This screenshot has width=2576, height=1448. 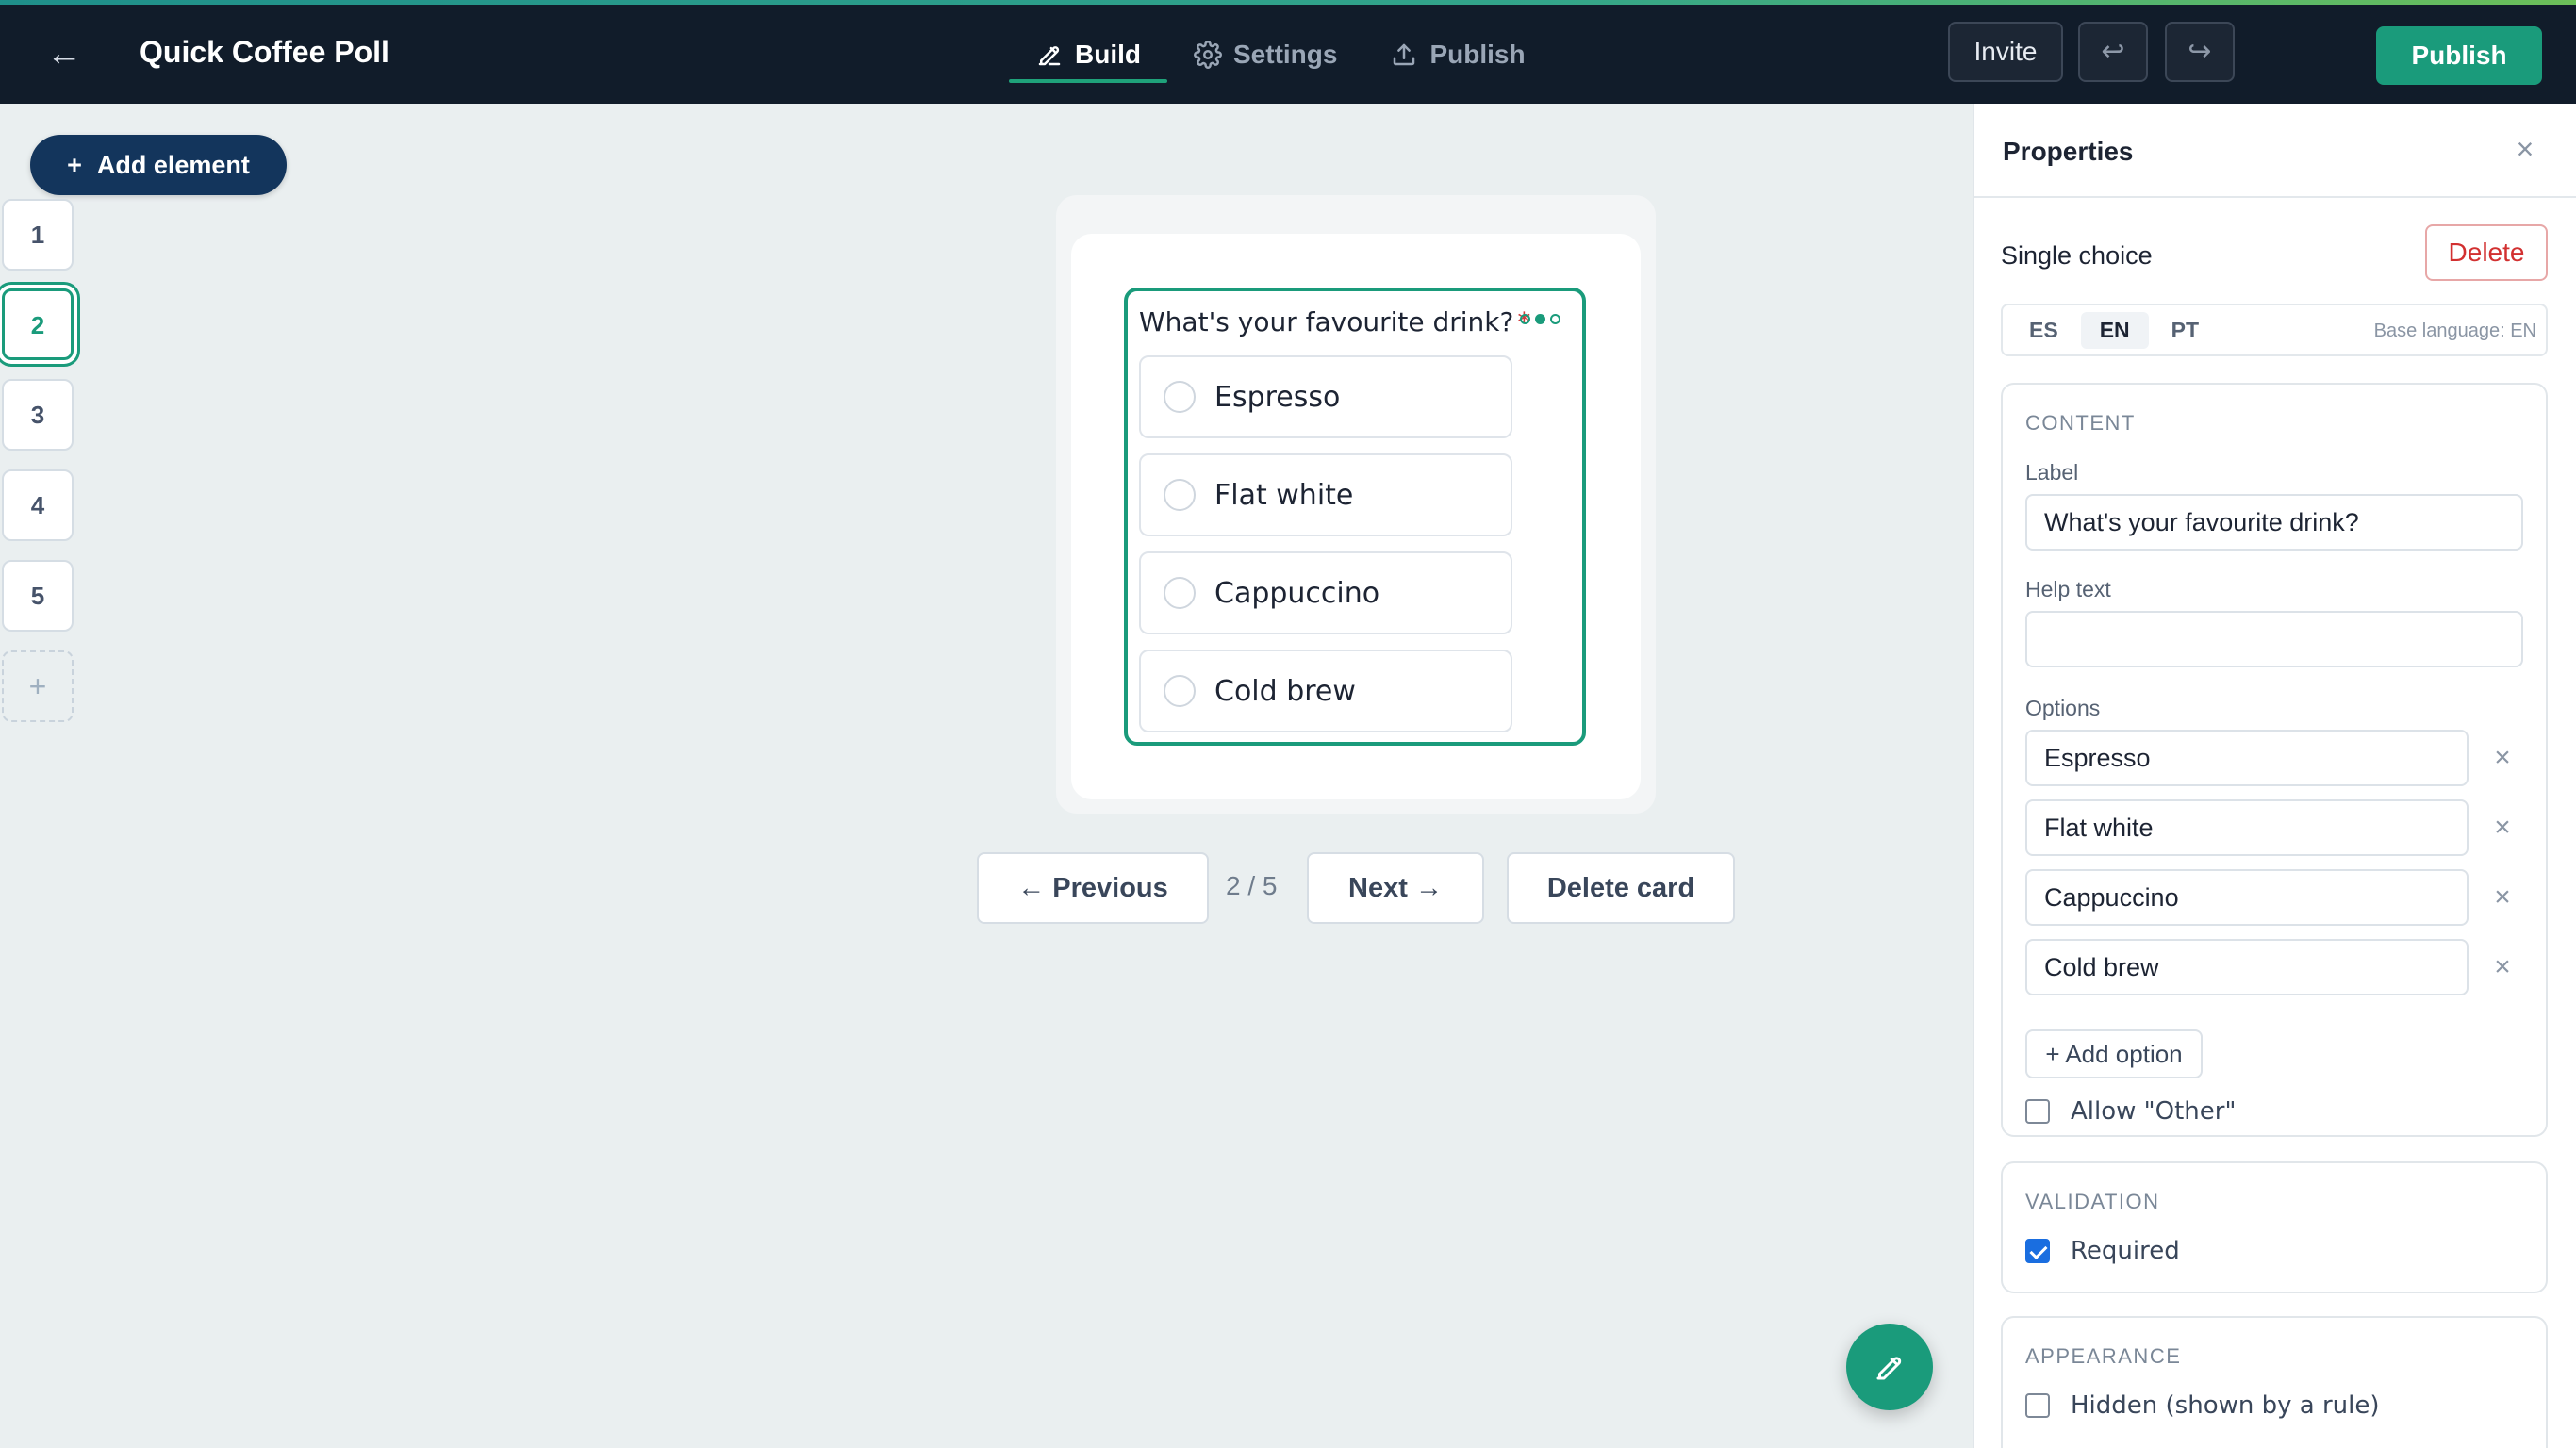 What do you see at coordinates (1285, 691) in the screenshot?
I see `choice-option-label: Cold brew` at bounding box center [1285, 691].